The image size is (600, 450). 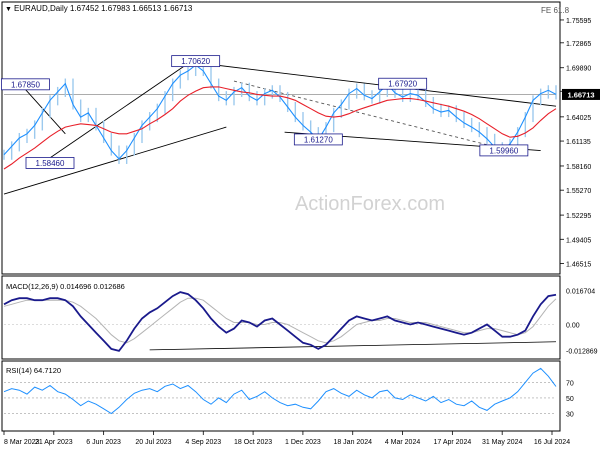 What do you see at coordinates (33, 370) in the screenshot?
I see `rsi-label: RSI(14) 64.7120` at bounding box center [33, 370].